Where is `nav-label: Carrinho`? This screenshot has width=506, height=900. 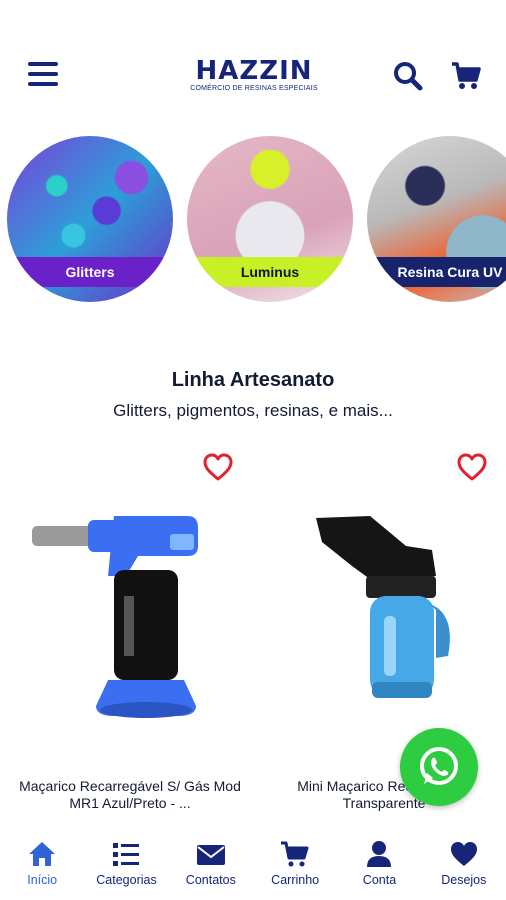 nav-label: Carrinho is located at coordinates (295, 880).